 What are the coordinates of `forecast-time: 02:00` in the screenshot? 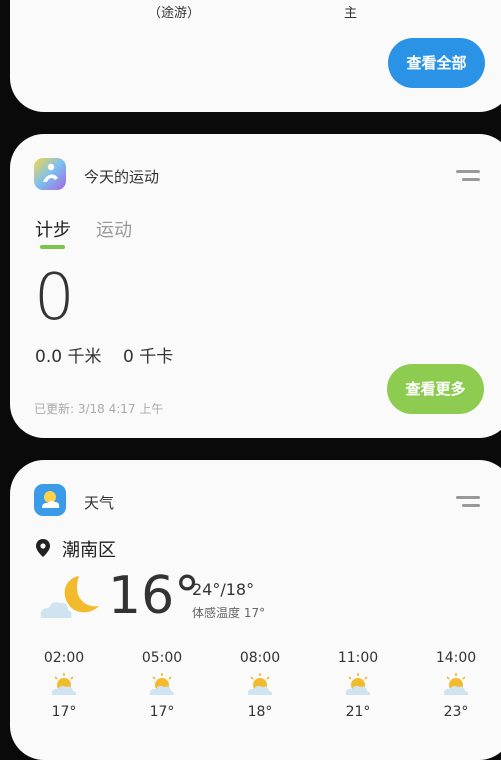 It's located at (64, 658).